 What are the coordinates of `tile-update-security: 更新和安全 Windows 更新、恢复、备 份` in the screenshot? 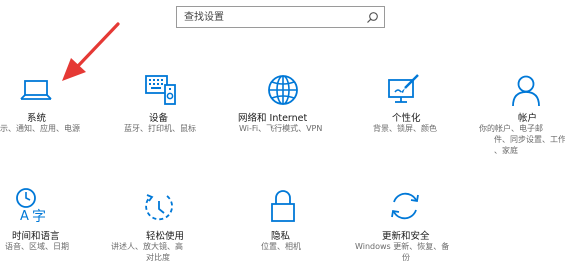 It's located at (408, 226).